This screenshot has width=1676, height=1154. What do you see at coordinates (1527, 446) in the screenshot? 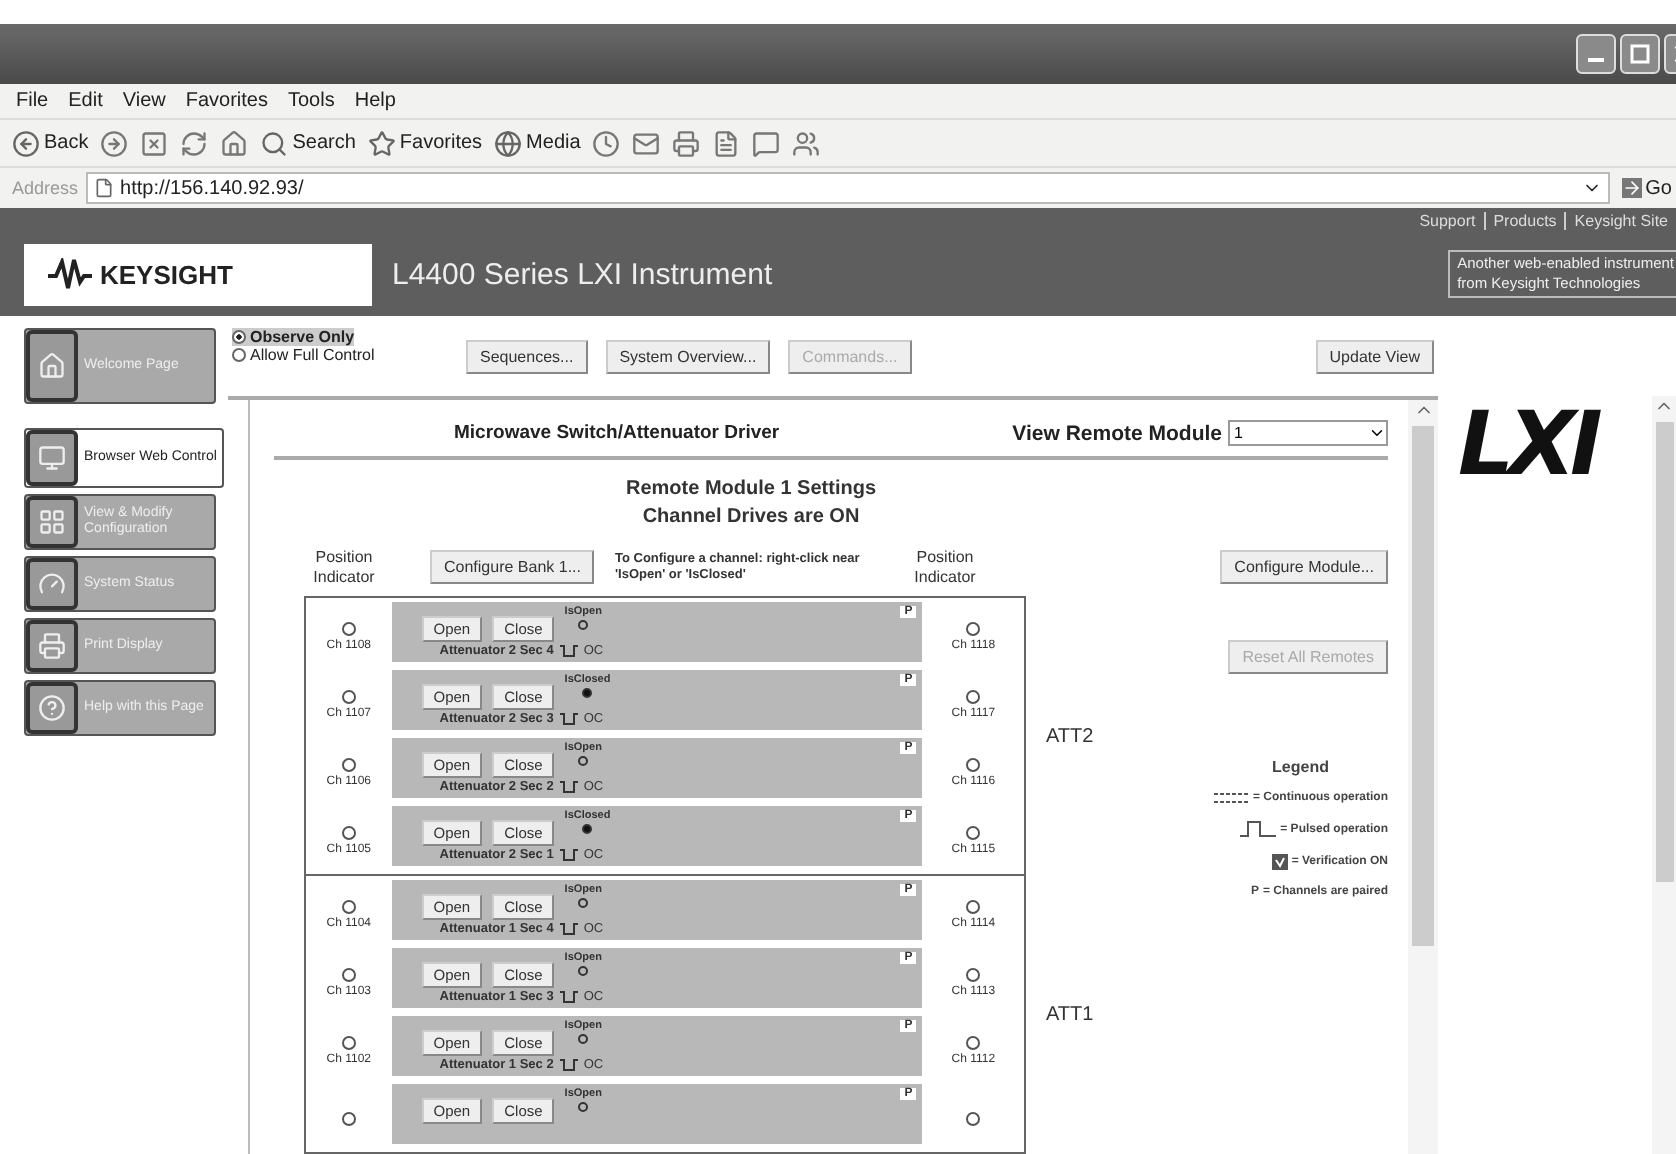
I see `lxi-logo: LXI` at bounding box center [1527, 446].